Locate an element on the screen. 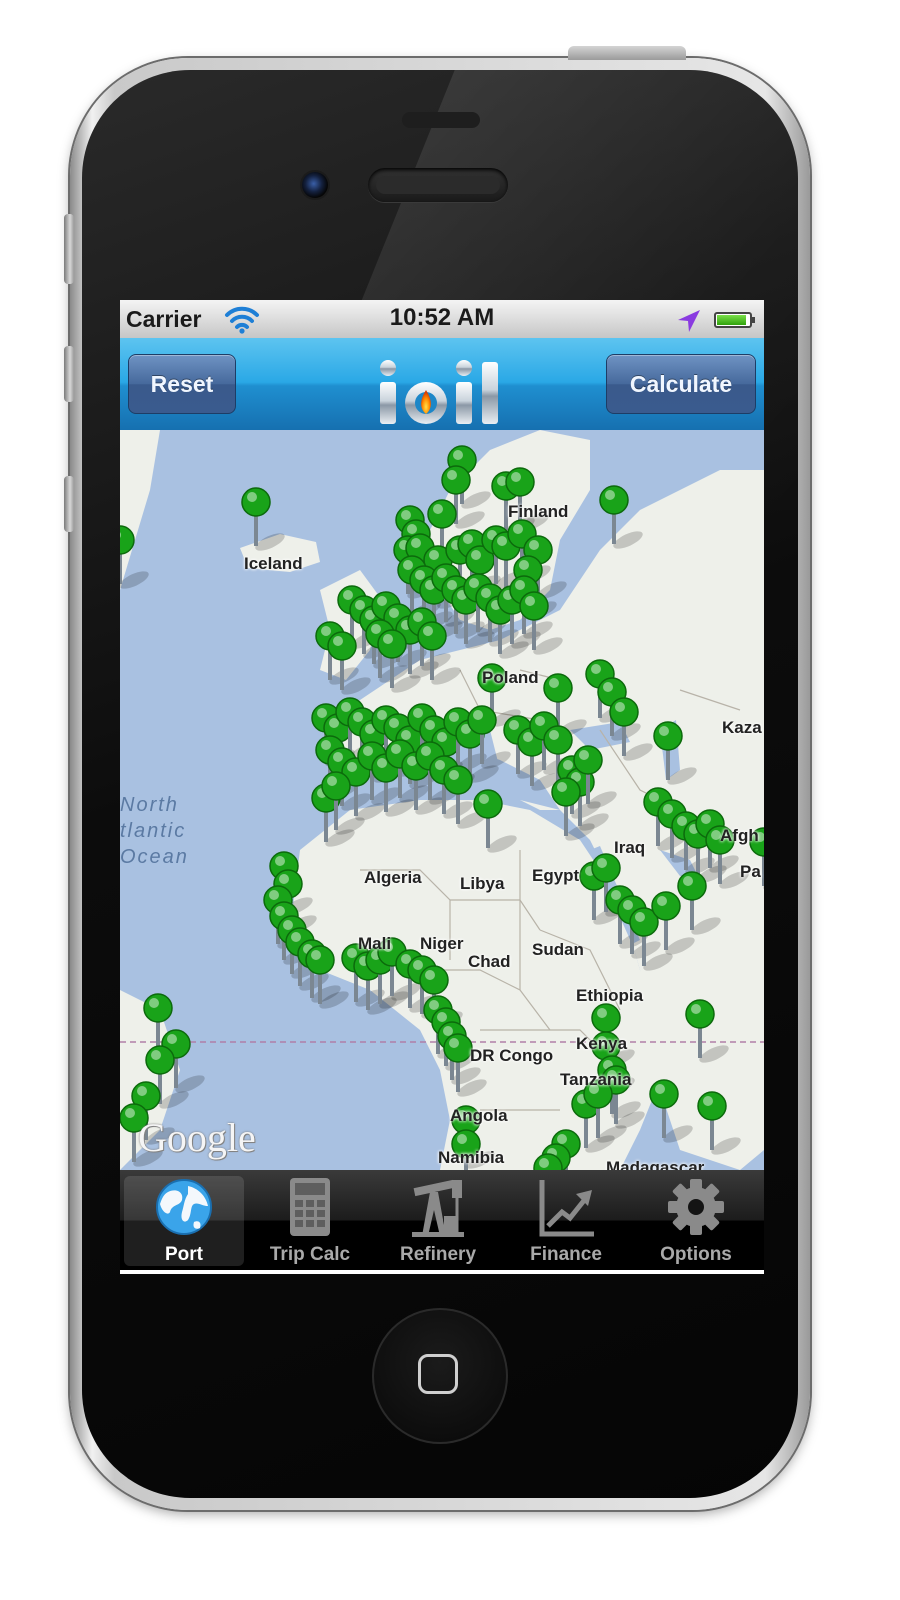 The image size is (900, 1600). clock-time: 10:52 AM is located at coordinates (442, 317).